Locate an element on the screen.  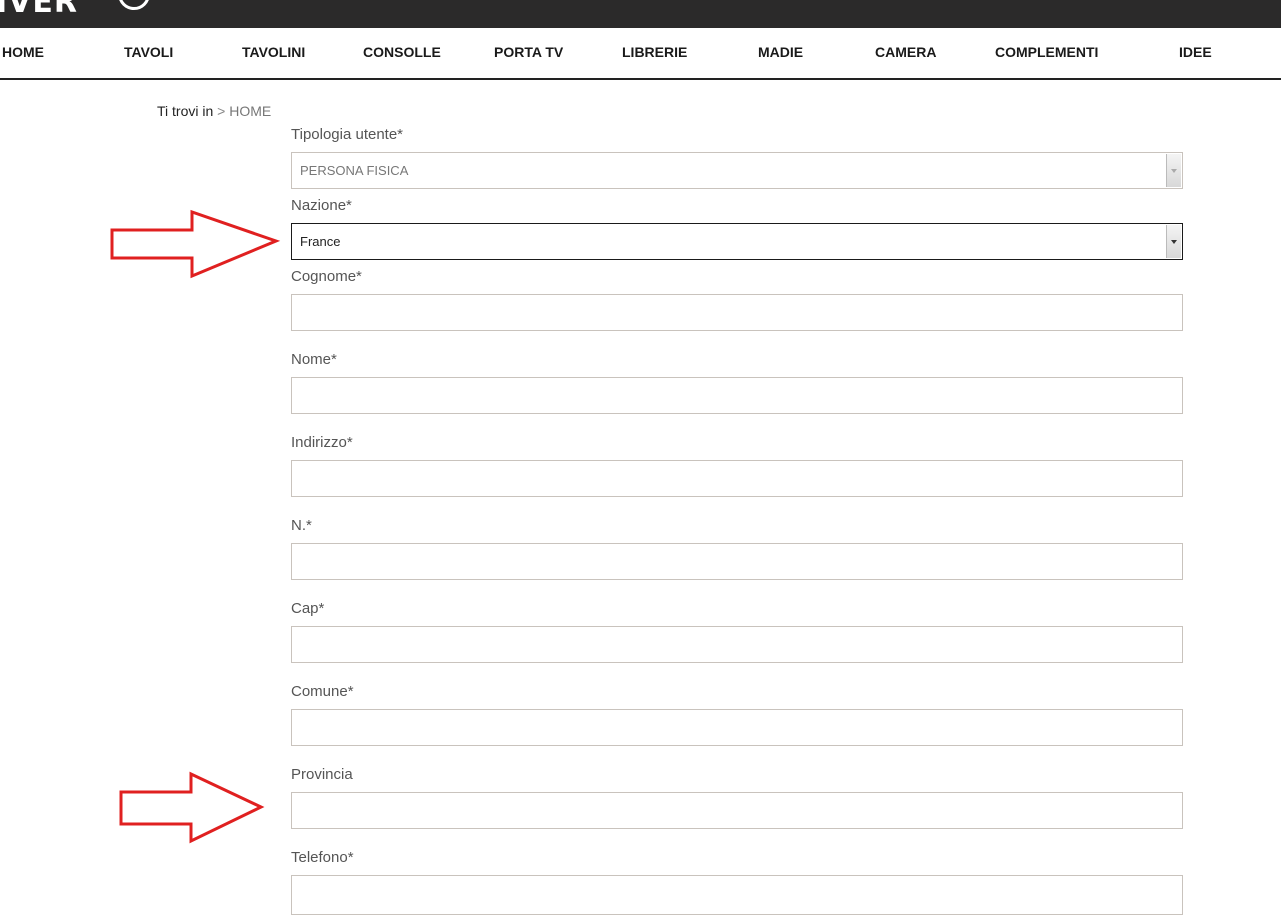
cap-label: Cap* is located at coordinates (308, 608).